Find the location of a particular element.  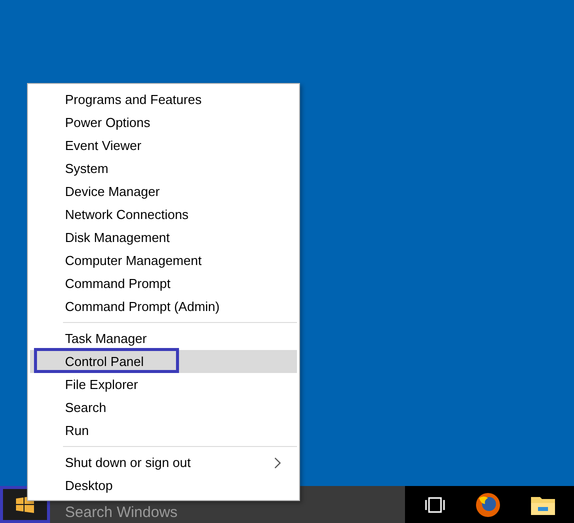

menu-item: Programs and Features is located at coordinates (163, 99).